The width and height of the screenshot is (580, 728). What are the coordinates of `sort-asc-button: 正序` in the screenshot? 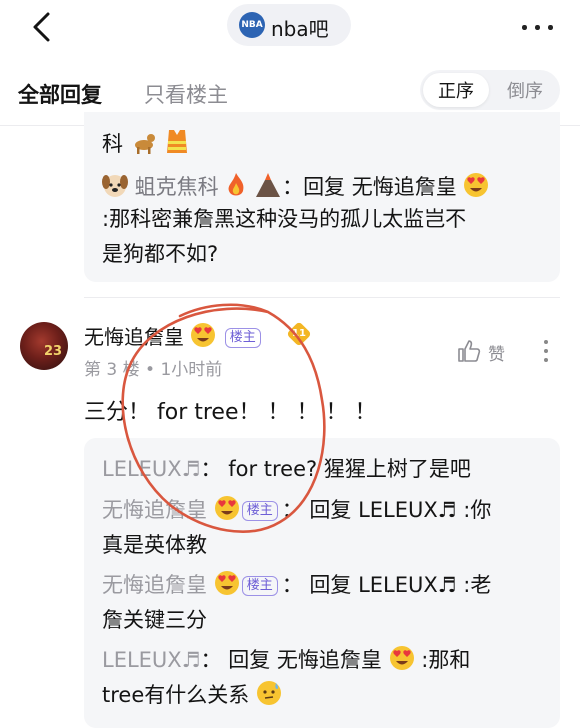 It's located at (456, 90).